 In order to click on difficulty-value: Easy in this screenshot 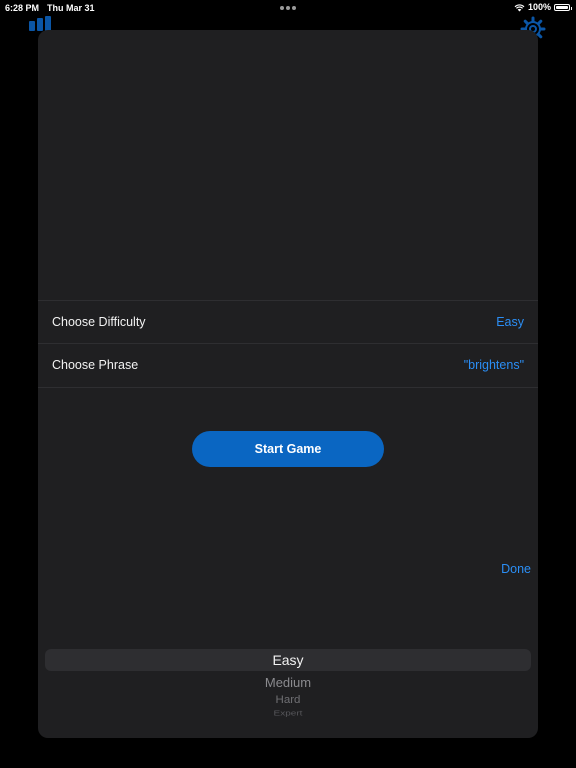, I will do `click(510, 322)`.